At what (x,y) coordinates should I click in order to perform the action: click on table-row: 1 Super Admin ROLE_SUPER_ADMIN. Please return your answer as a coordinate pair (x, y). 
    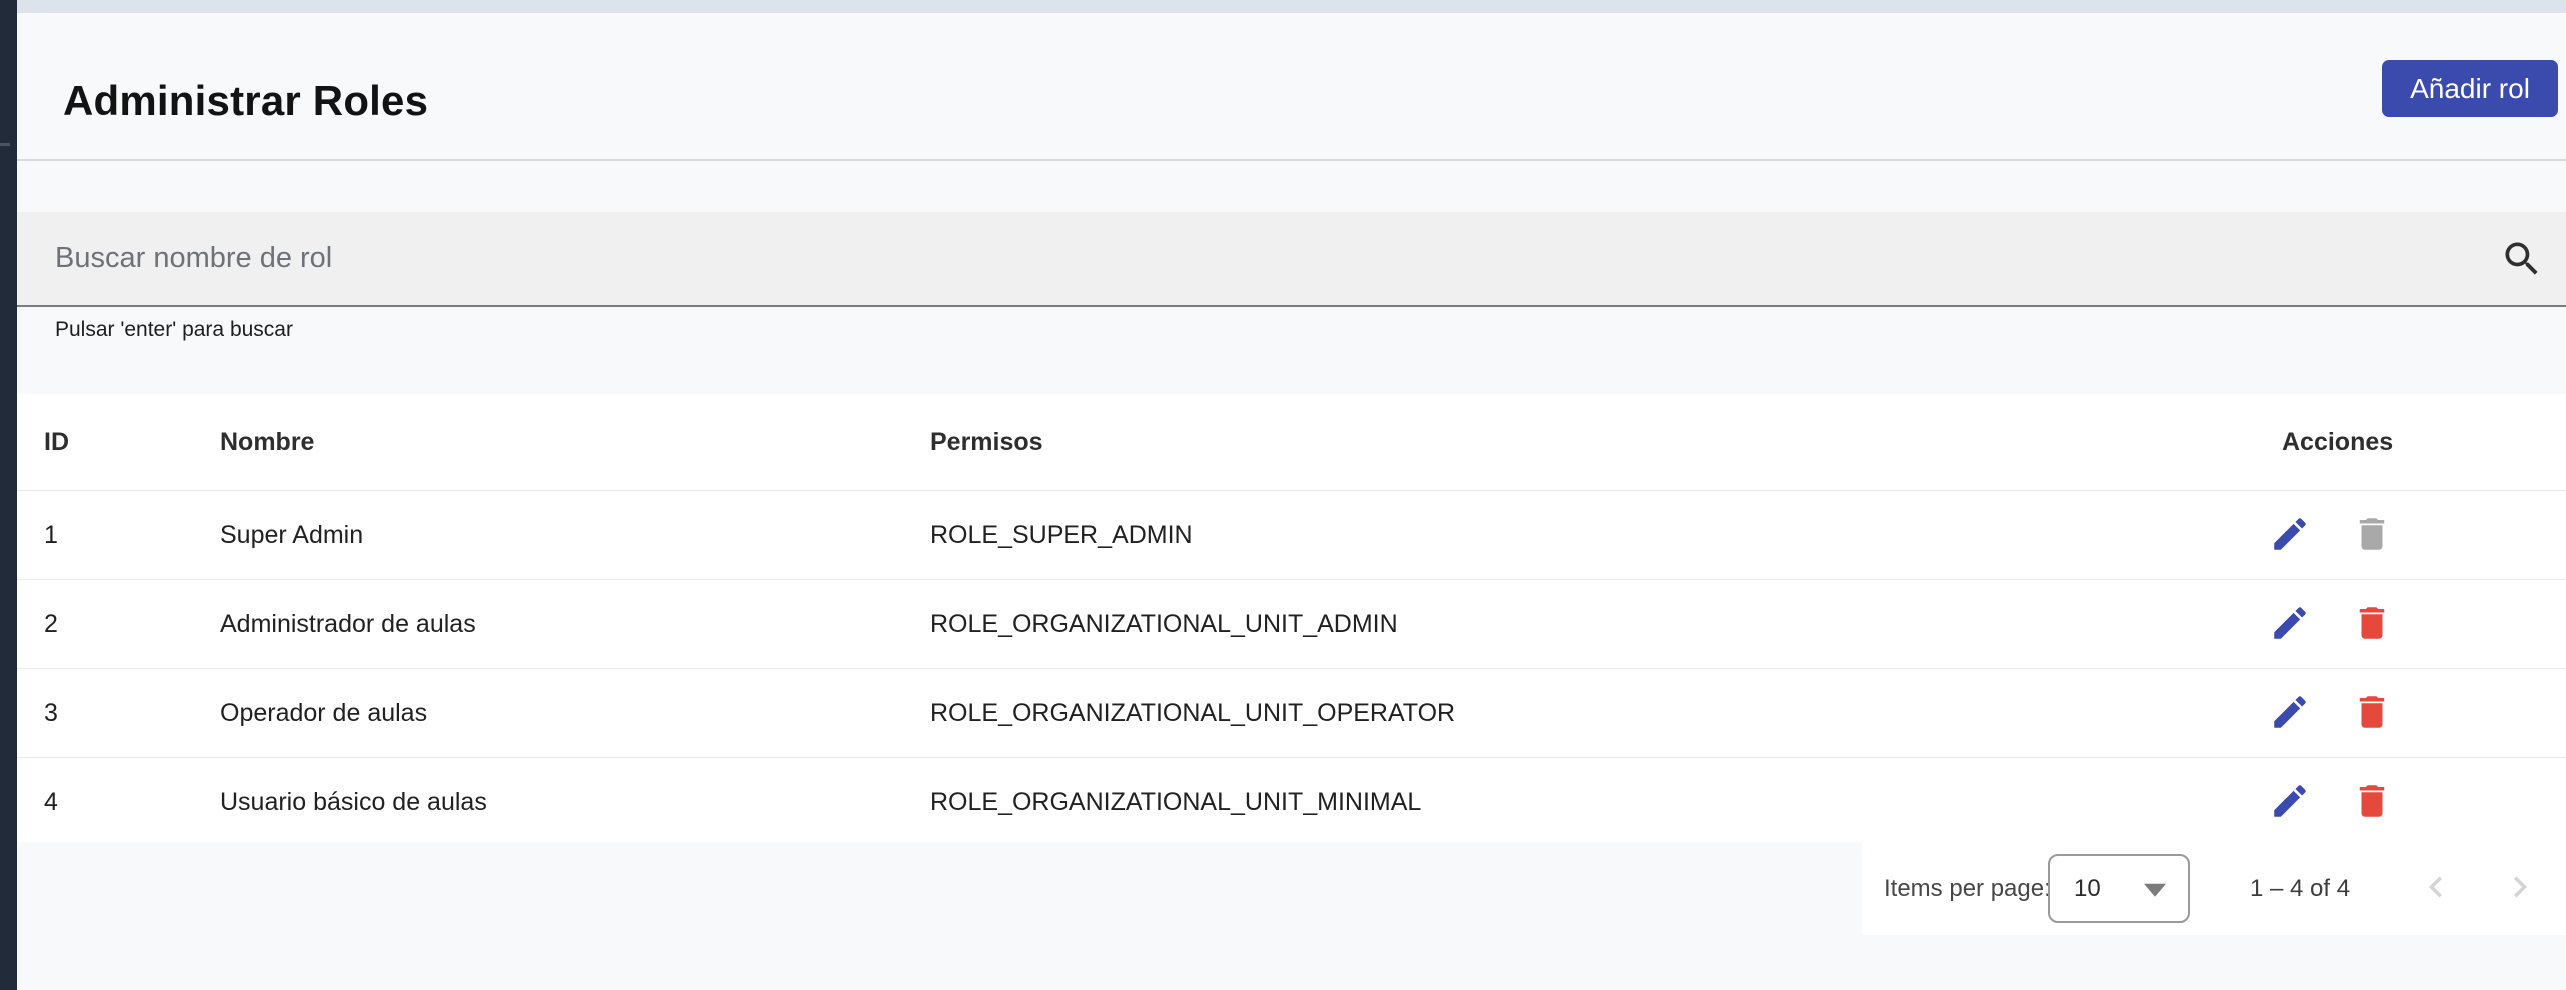
    Looking at the image, I should click on (1291, 535).